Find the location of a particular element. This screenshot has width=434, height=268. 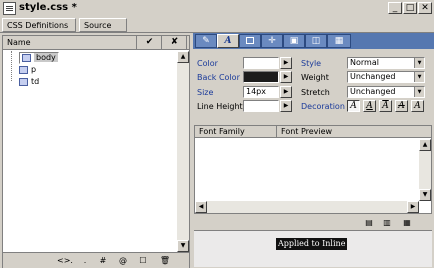

stretch-value: Unchanged is located at coordinates (373, 91).